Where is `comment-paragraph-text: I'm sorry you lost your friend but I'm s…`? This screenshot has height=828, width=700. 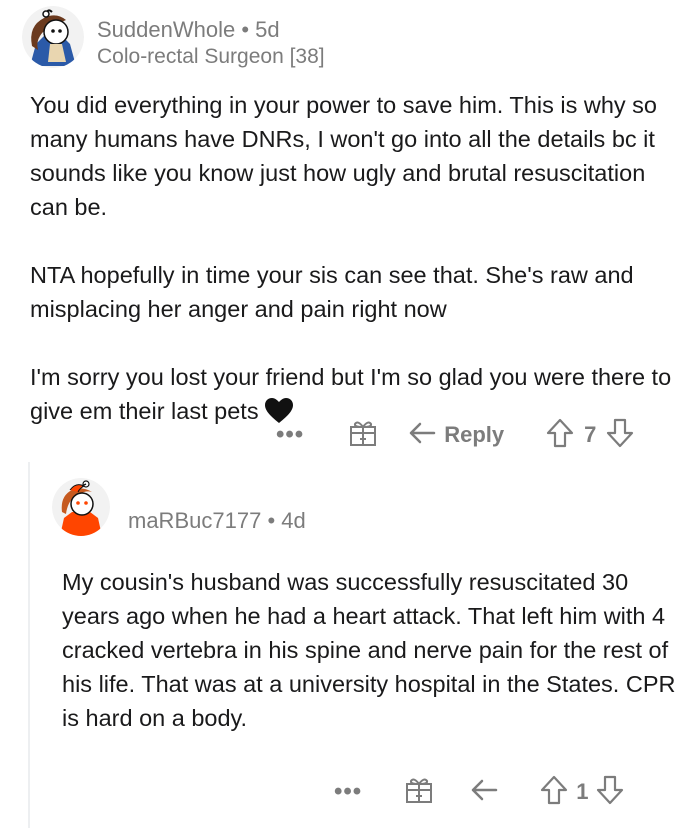 comment-paragraph-text: I'm sorry you lost your friend but I'm s… is located at coordinates (351, 394).